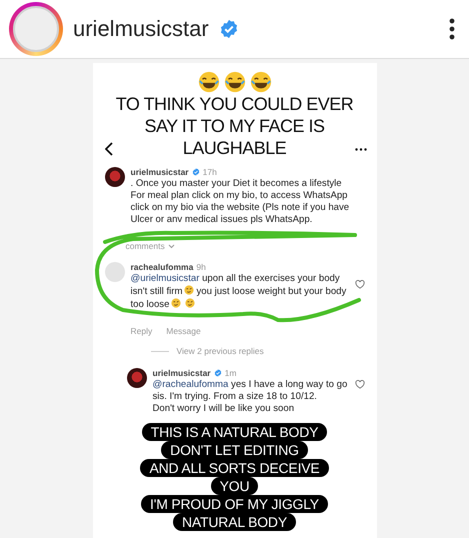  I want to click on avatar-ring, so click(36, 29).